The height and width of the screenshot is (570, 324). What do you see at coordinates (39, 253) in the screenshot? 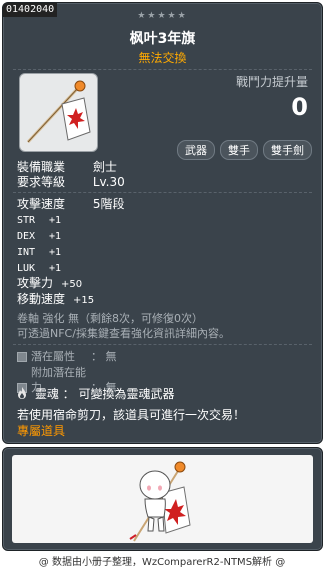
I see `stat-row: INT +1` at bounding box center [39, 253].